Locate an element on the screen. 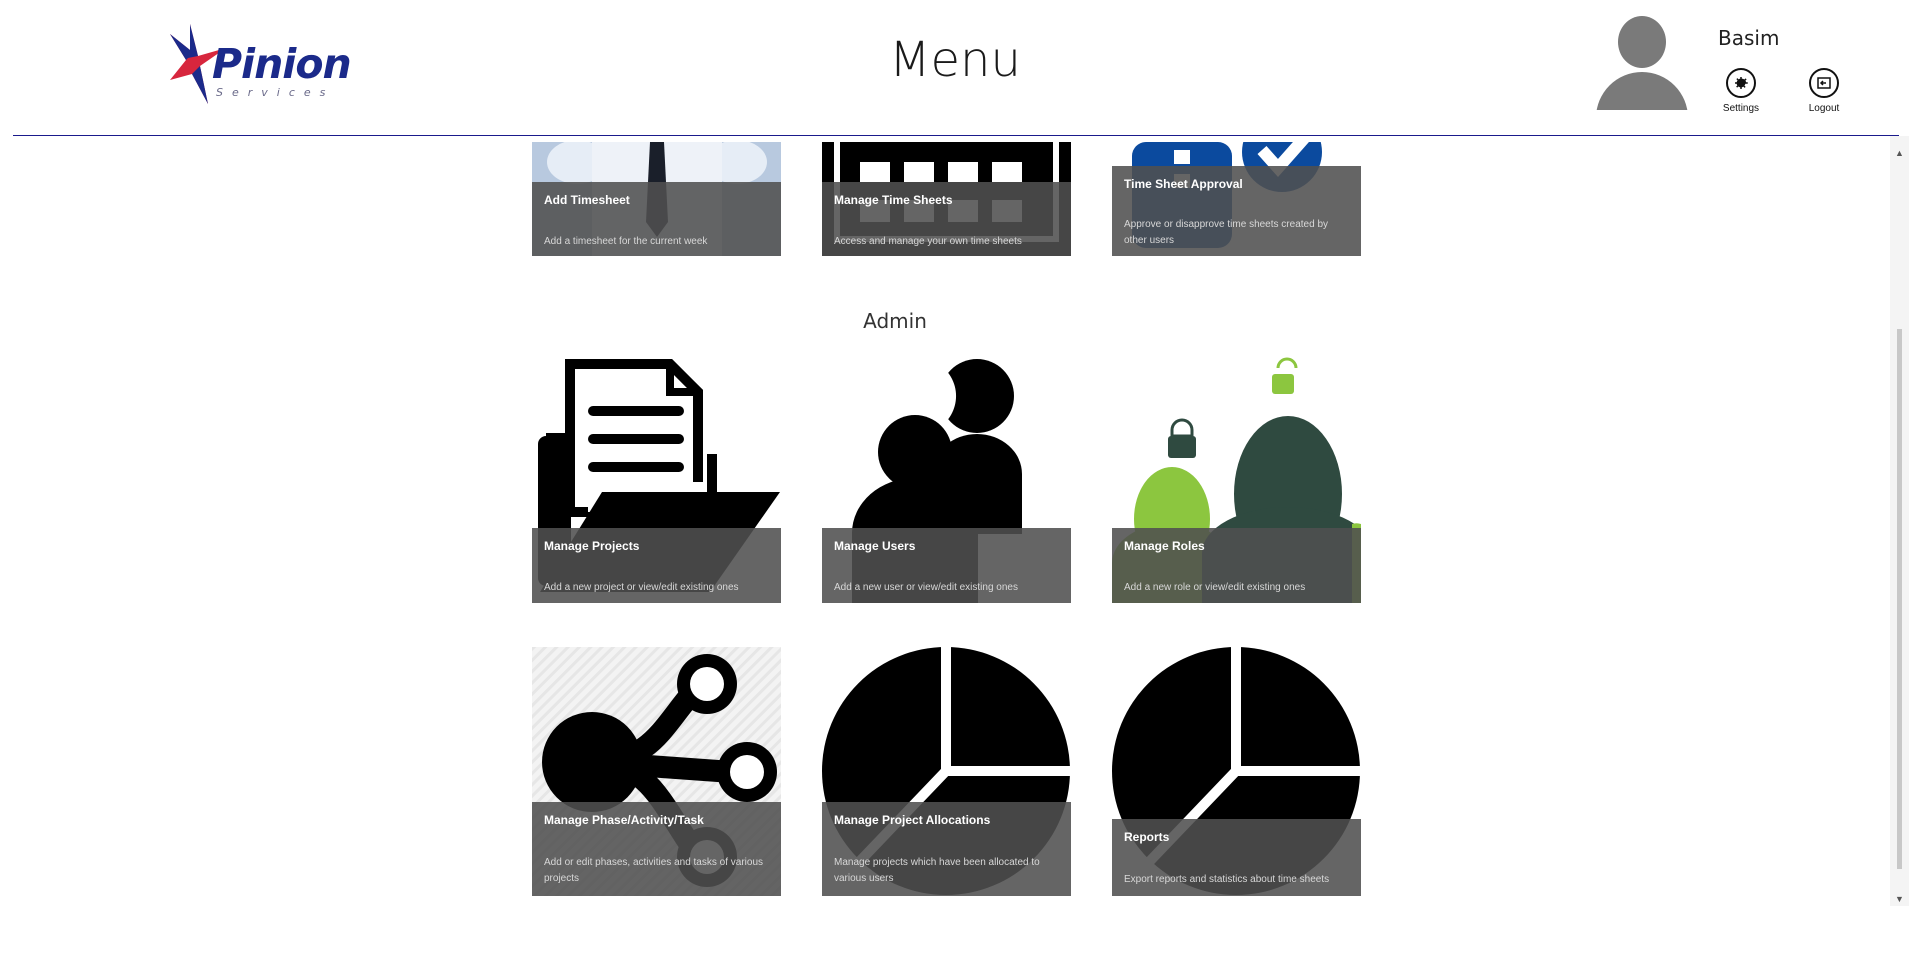 This screenshot has width=1909, height=961. tile-title: Time Sheet Approval is located at coordinates (1183, 184).